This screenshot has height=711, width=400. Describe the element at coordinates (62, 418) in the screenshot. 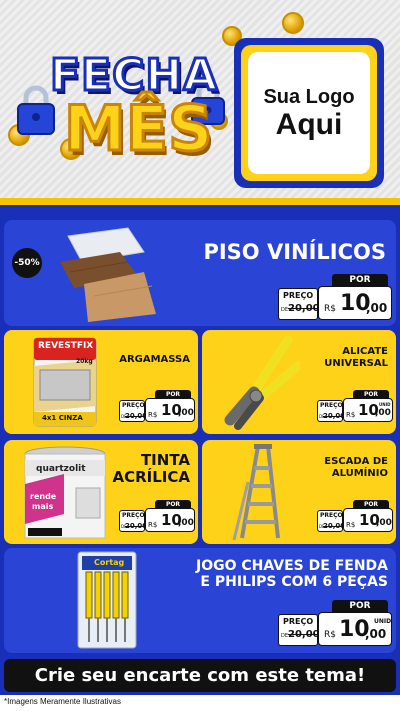

I see `argamassa-label: 4x1 CINZA` at that location.